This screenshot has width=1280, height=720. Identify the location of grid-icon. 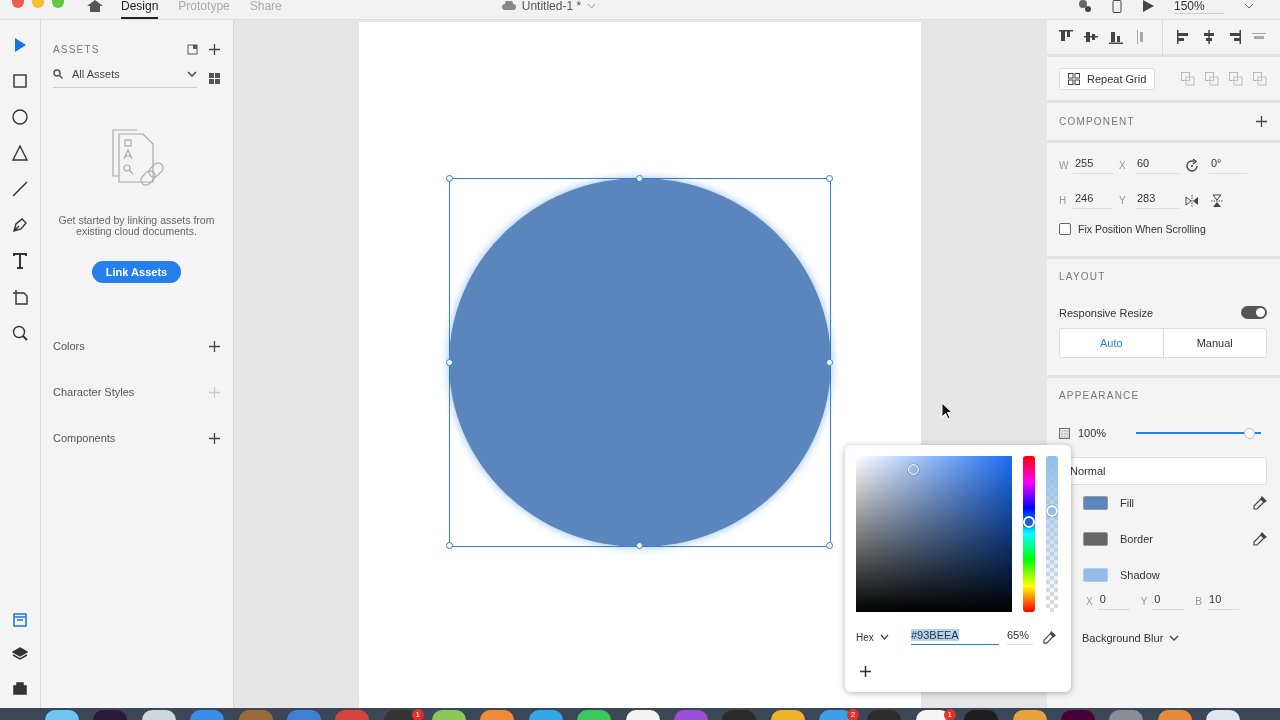
(1074, 78).